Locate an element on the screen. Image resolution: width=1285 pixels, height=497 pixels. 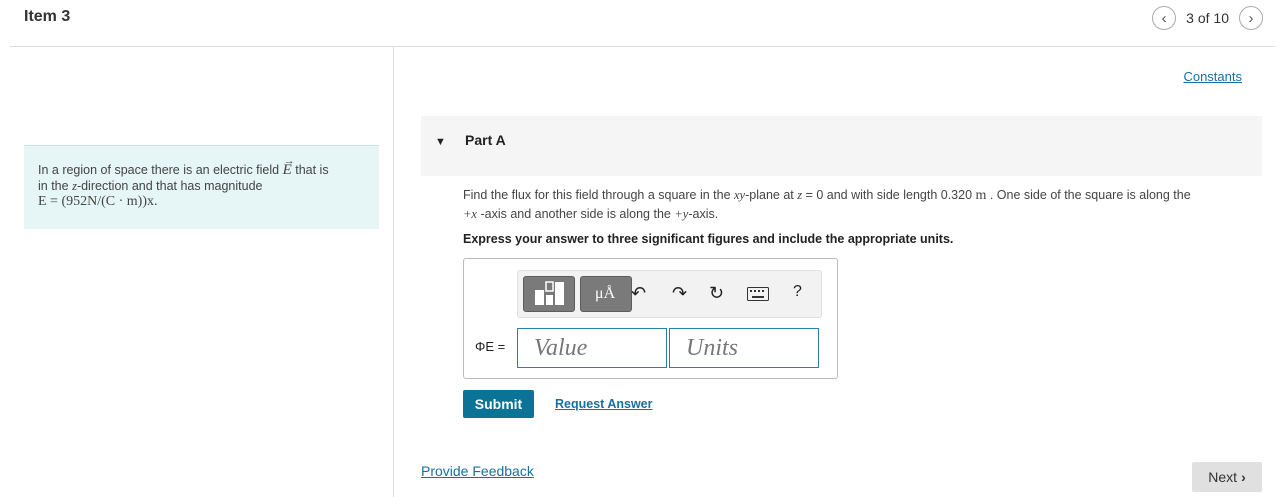
keyboard-icon is located at coordinates (758, 295).